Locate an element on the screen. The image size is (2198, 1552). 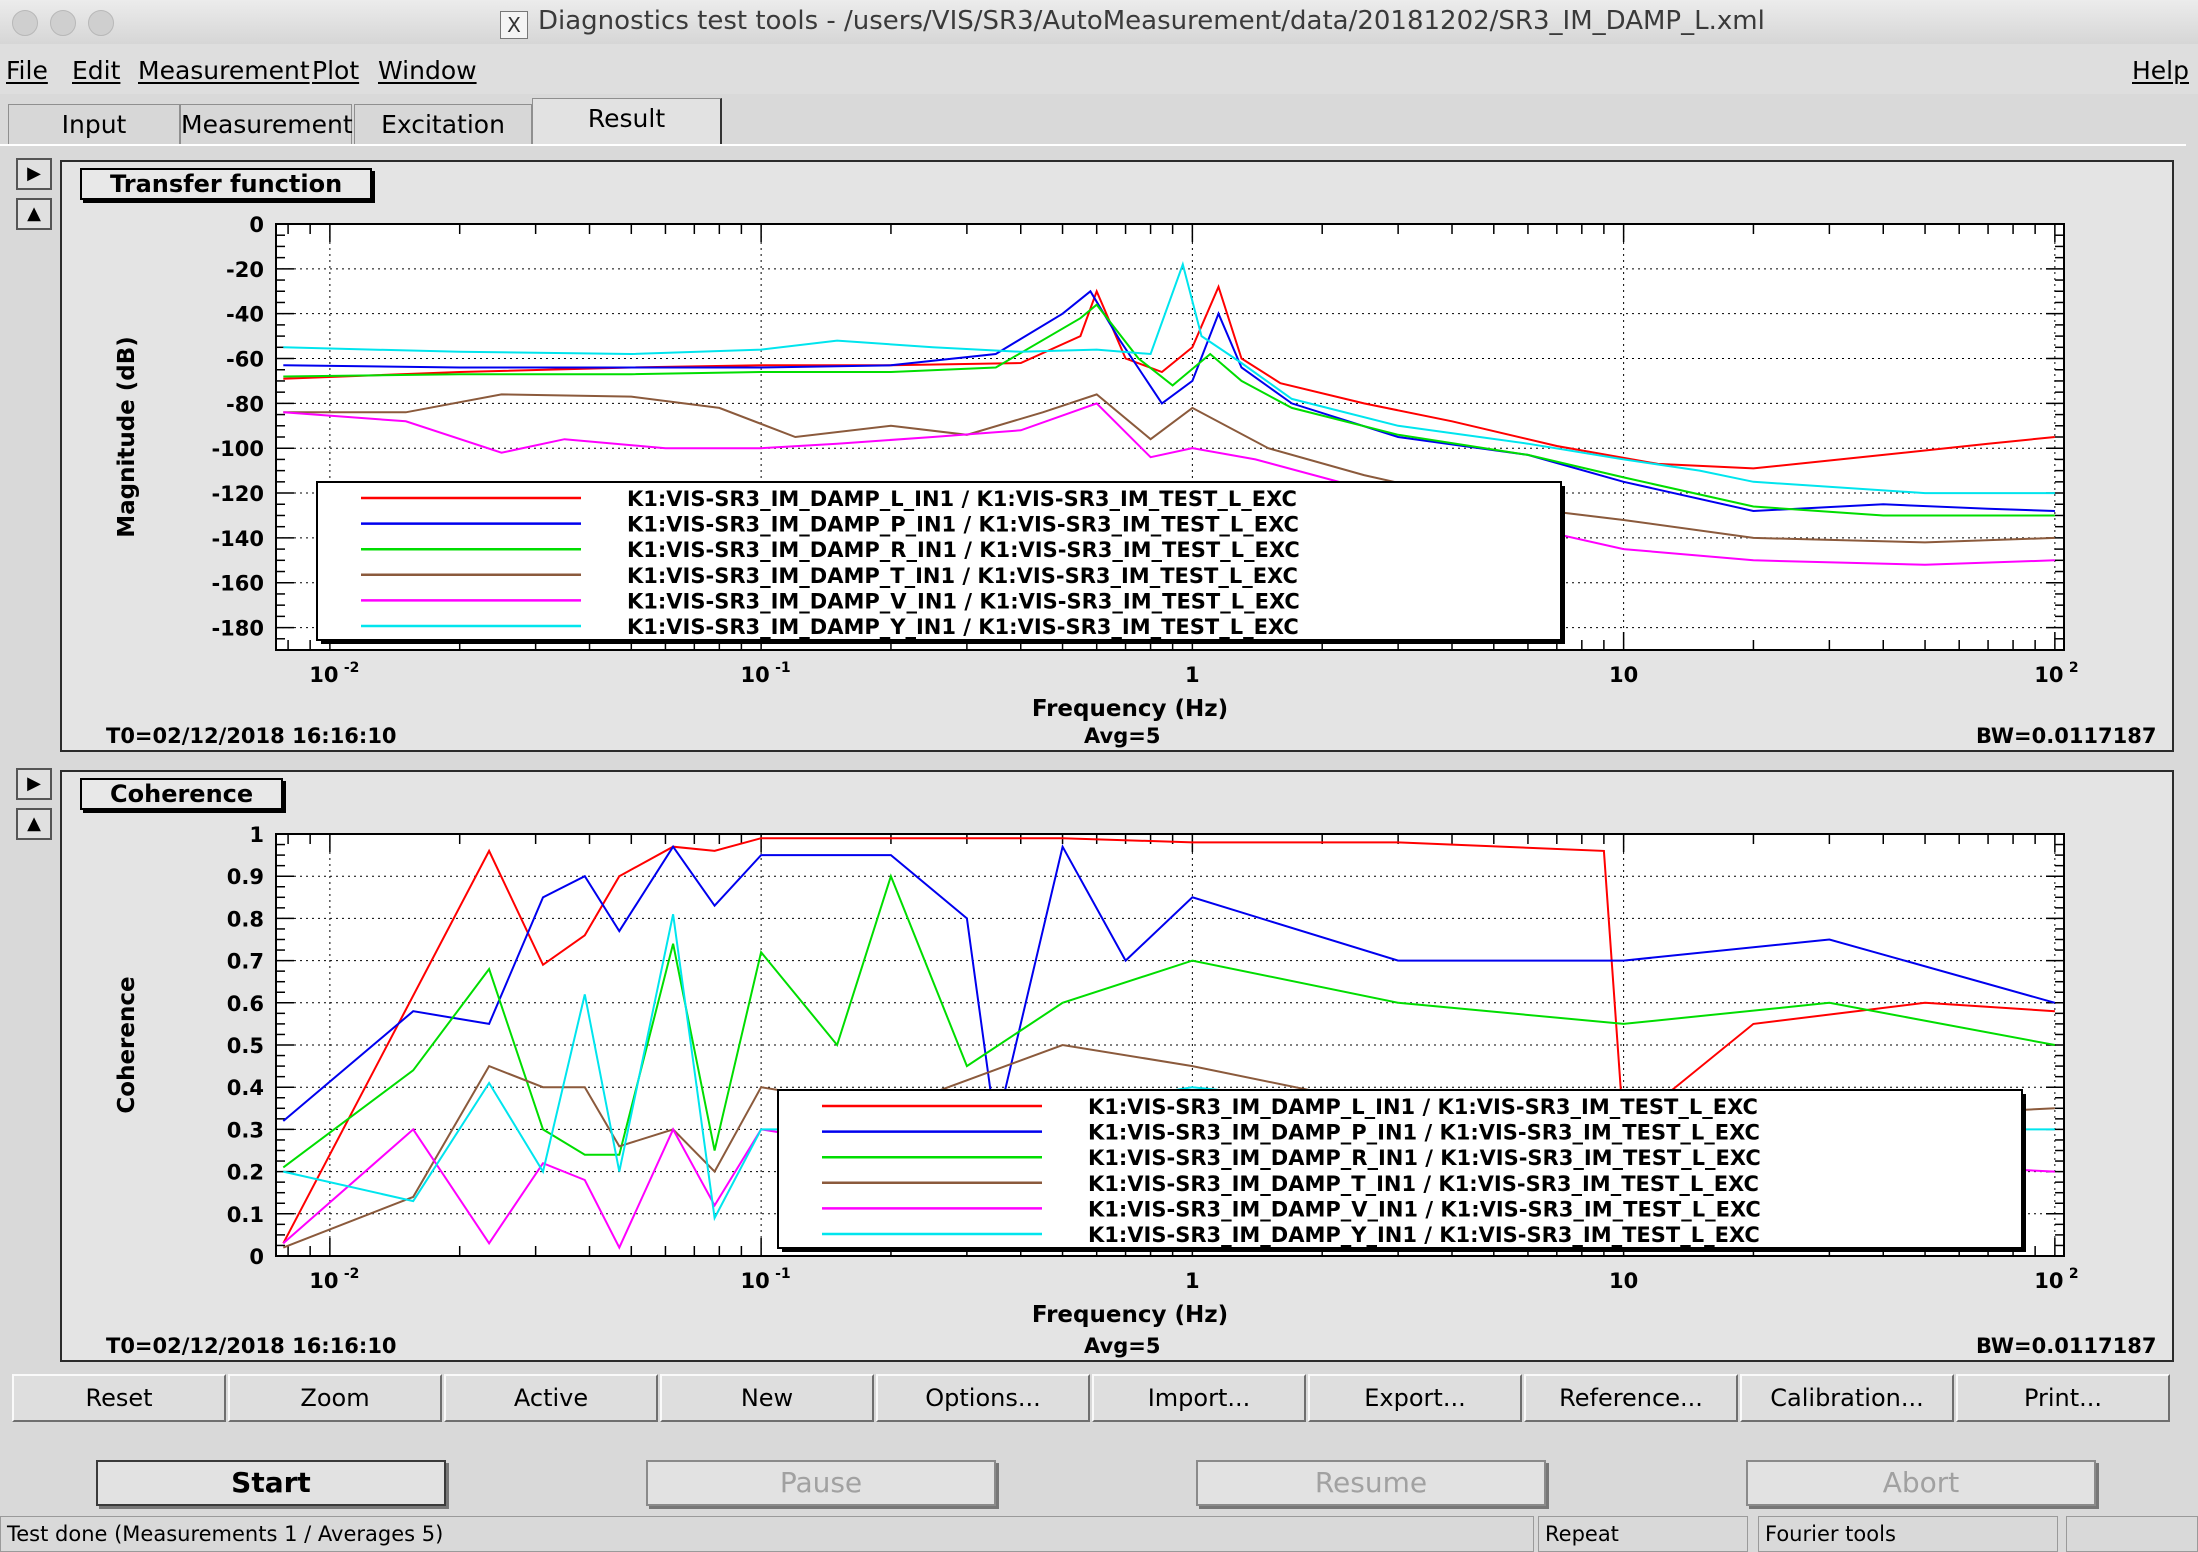
y-axis-label: Coherence is located at coordinates (127, 1044).